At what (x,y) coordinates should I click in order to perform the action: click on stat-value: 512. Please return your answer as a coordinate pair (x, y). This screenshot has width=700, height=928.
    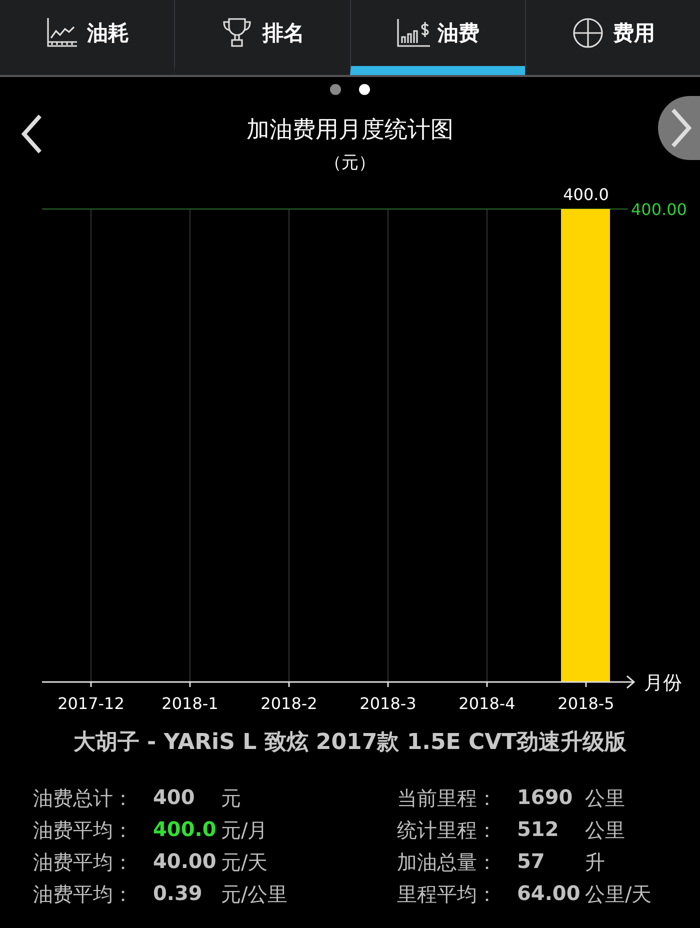
    Looking at the image, I should click on (538, 830).